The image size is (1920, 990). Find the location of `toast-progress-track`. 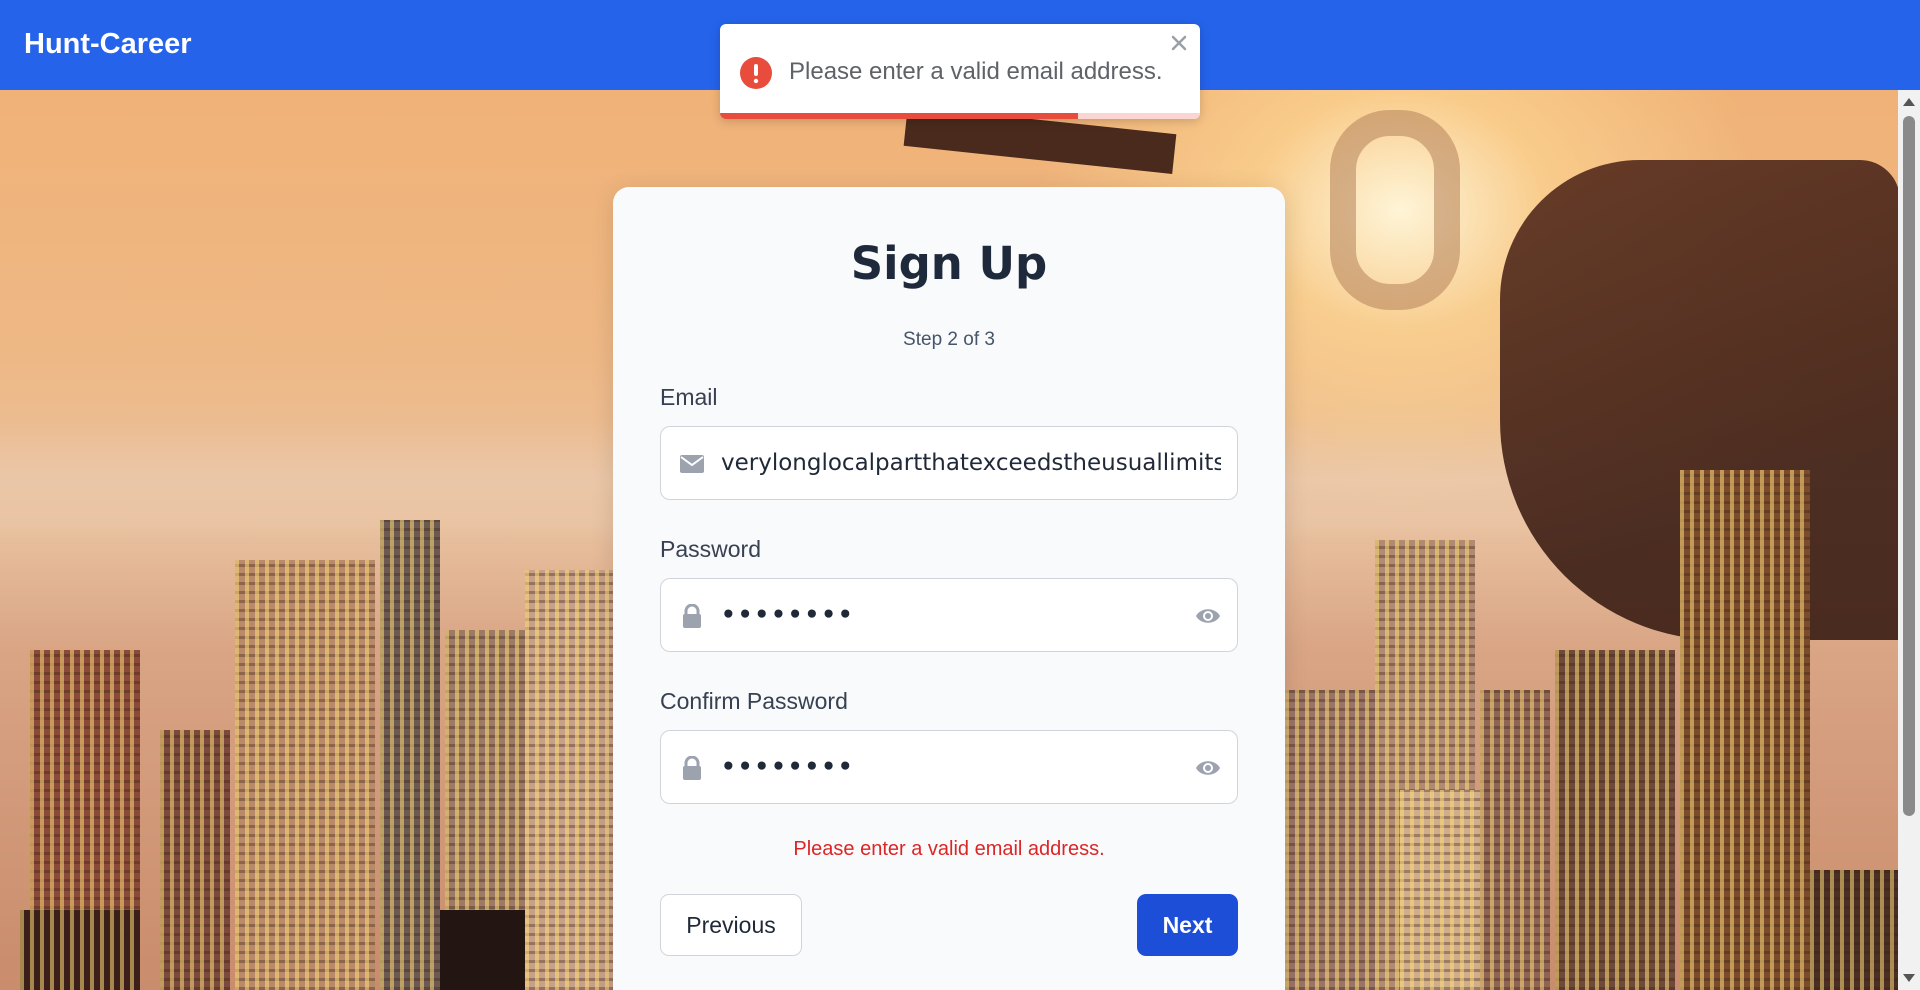

toast-progress-track is located at coordinates (960, 116).